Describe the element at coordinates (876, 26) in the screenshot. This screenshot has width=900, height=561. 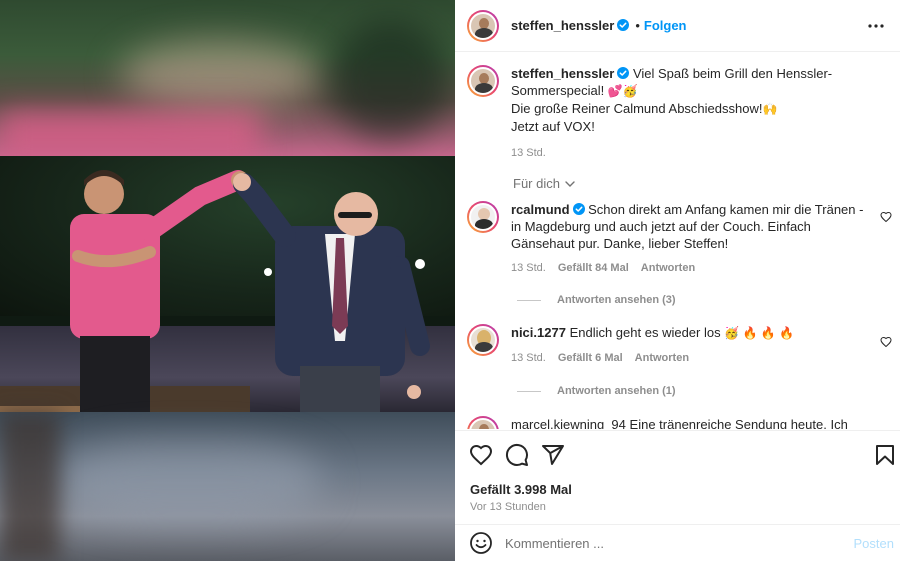
I see `more-options-icon` at that location.